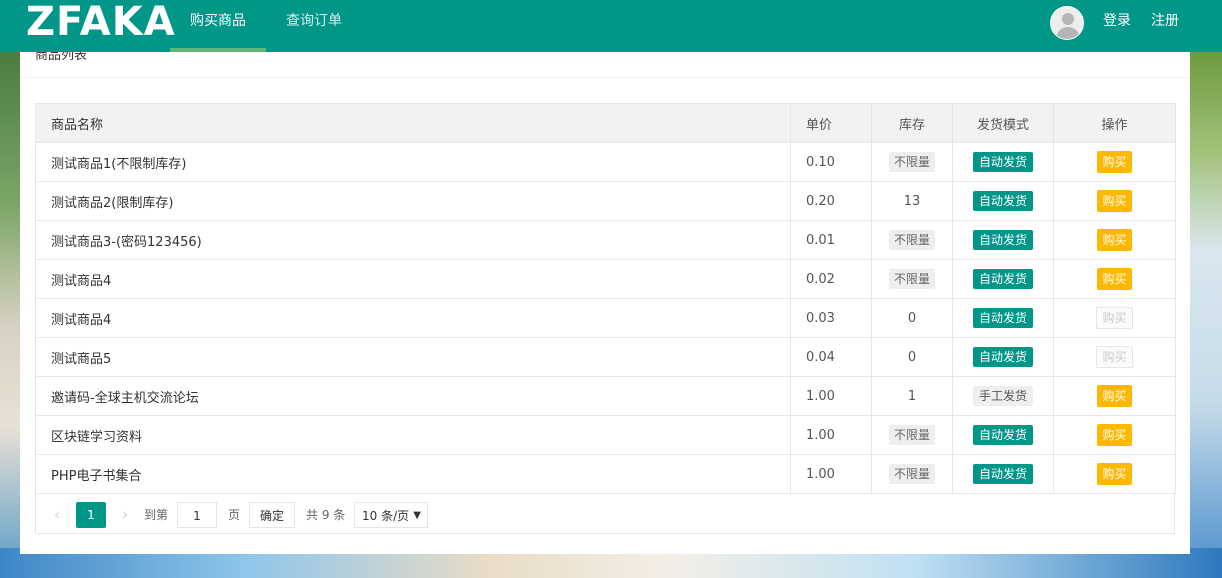 The width and height of the screenshot is (1222, 578). Describe the element at coordinates (156, 515) in the screenshot. I see `goto-label: 到第` at that location.